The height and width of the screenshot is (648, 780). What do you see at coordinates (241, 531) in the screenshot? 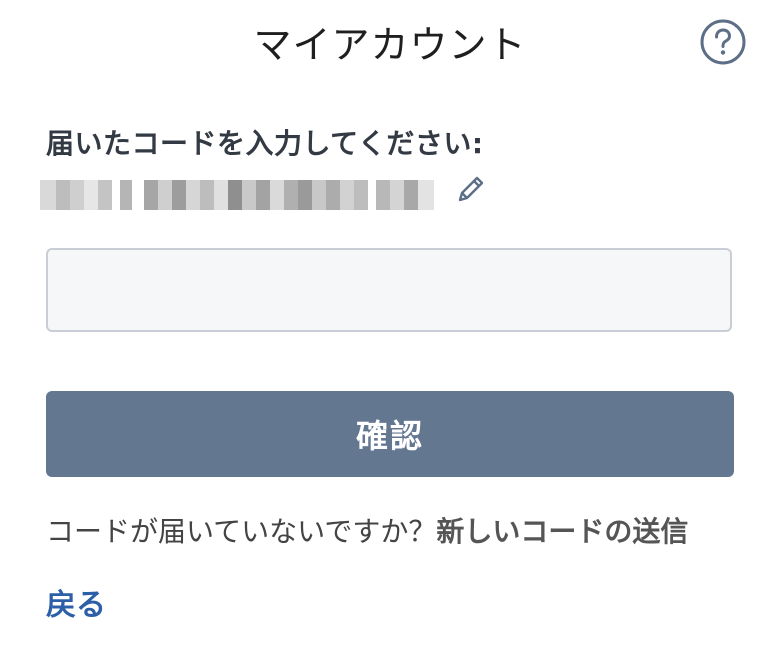
I see `resend-question: コードが届いていないですか？` at bounding box center [241, 531].